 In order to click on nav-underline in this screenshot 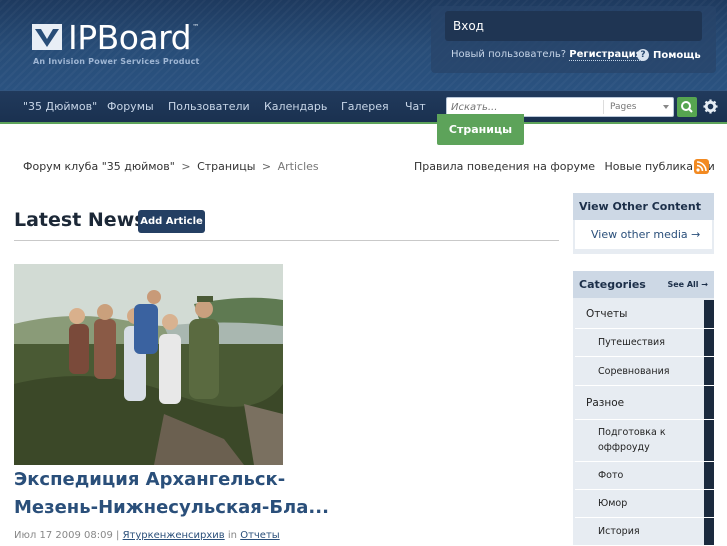, I will do `click(363, 123)`.